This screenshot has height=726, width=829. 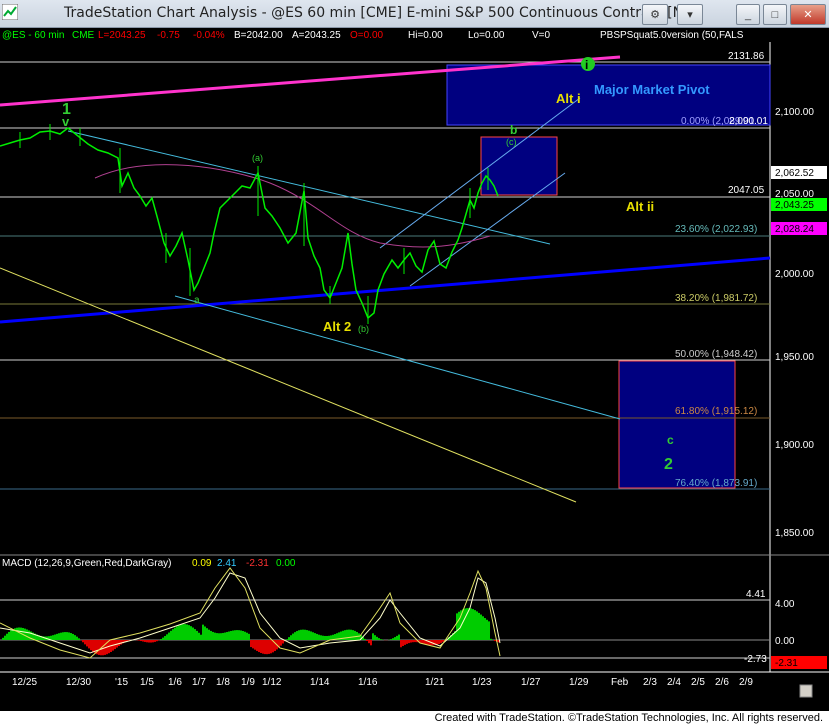 I want to click on macd-v3: -2.31, so click(x=257, y=563).